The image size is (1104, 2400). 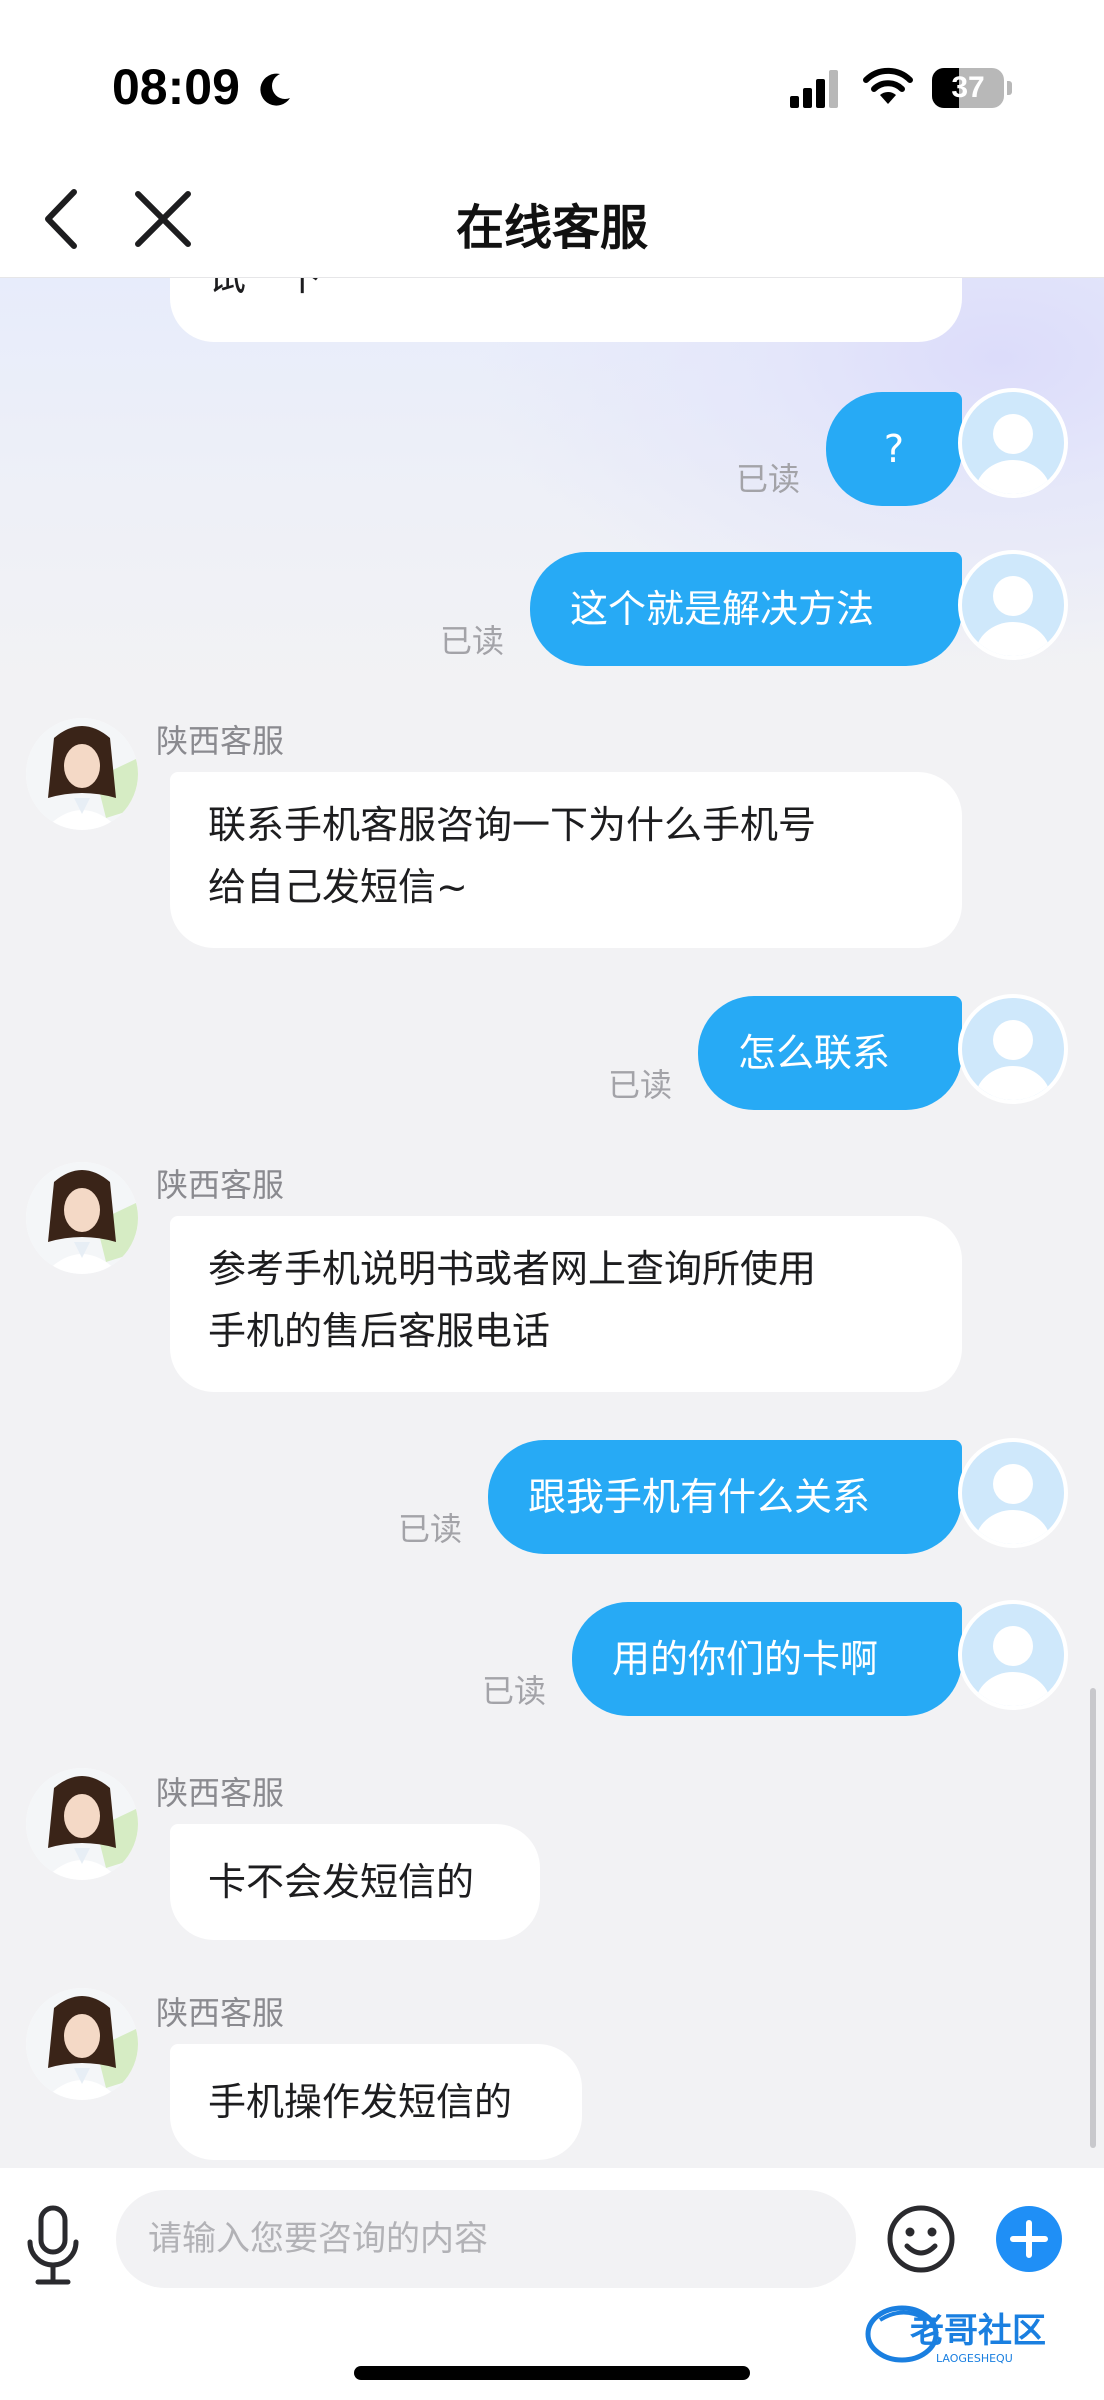 I want to click on message-line: 参考手机说明书或者网上查询所使用, so click(x=512, y=1269).